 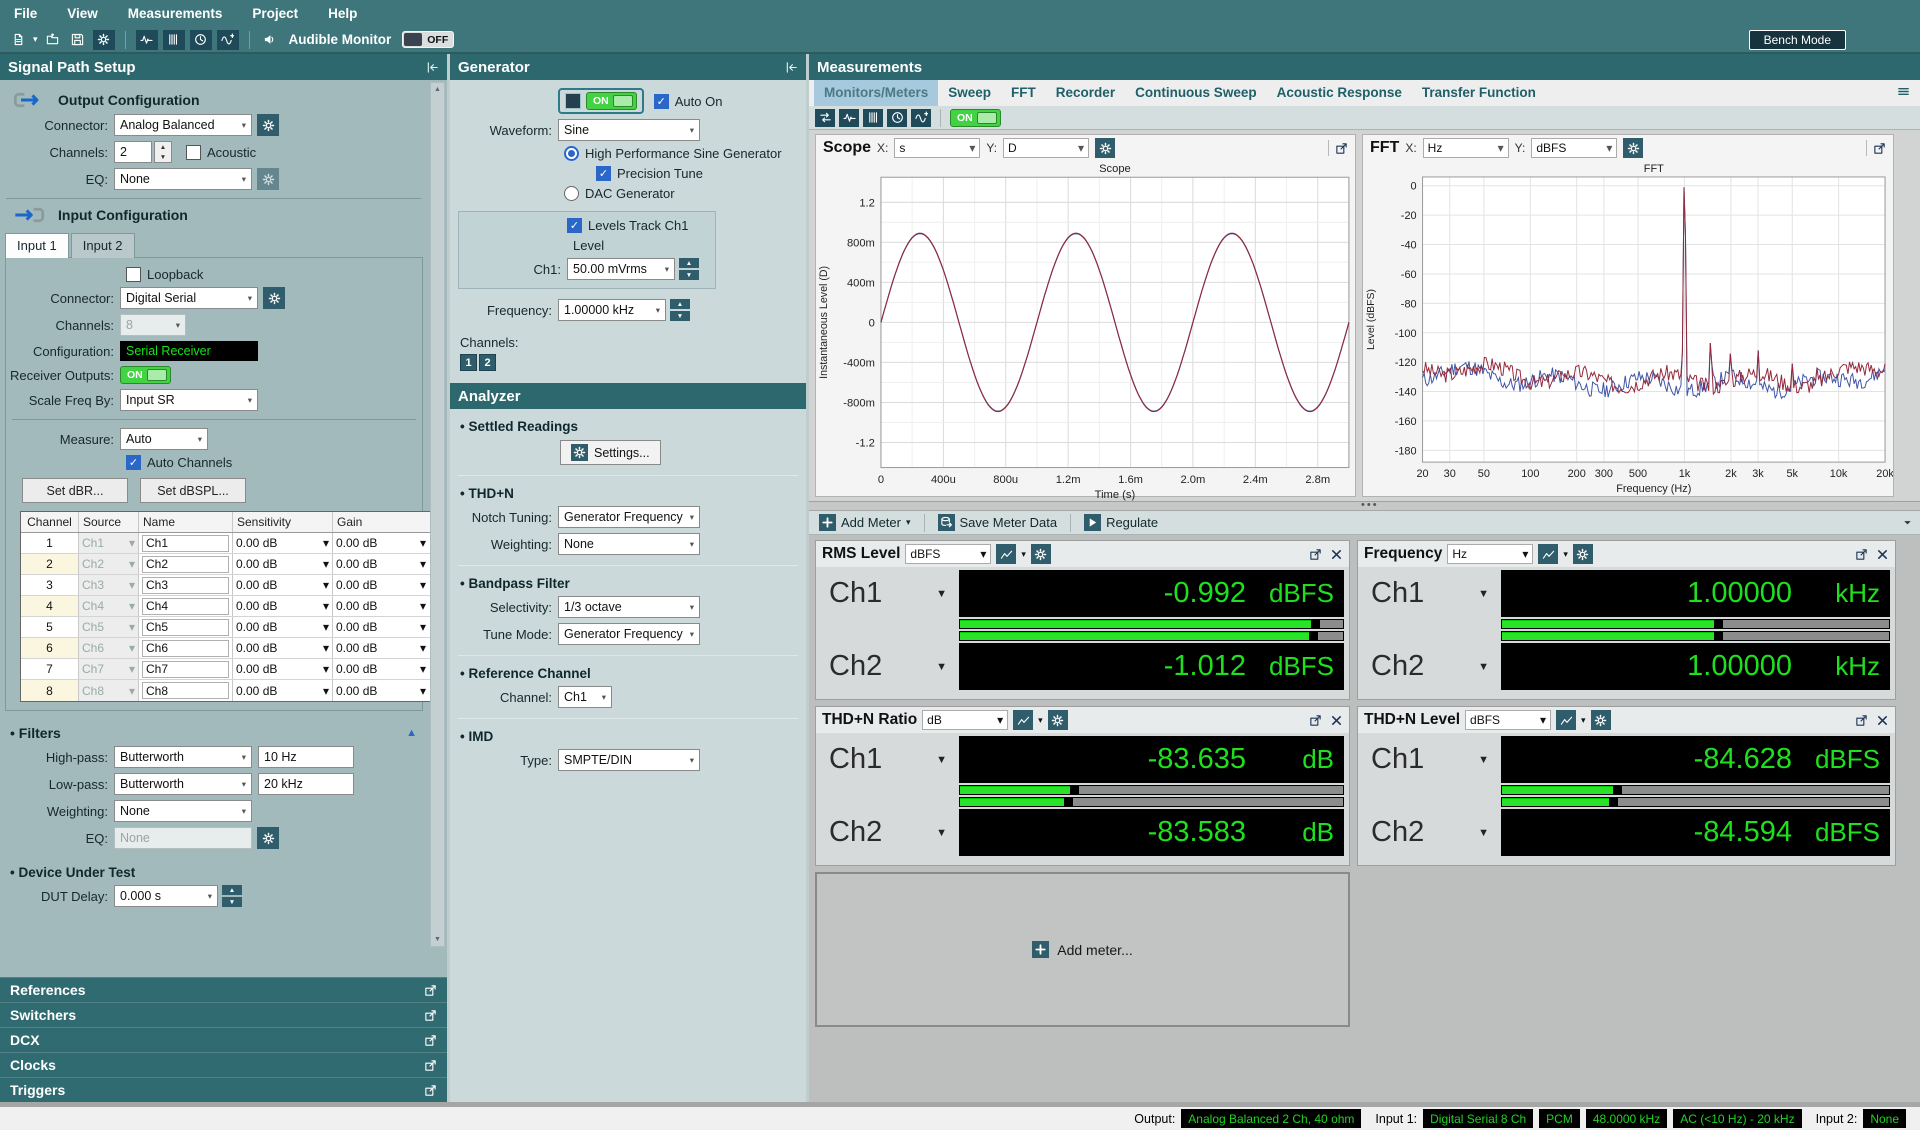 I want to click on input-connector-select: Digital Serial ▾, so click(x=189, y=298).